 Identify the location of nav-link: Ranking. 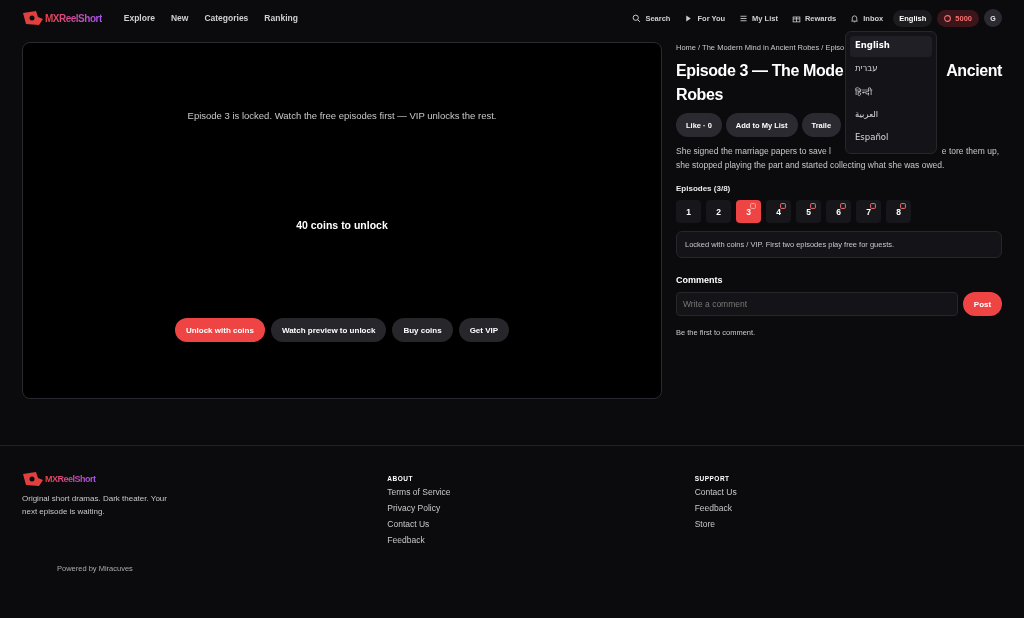
(281, 18).